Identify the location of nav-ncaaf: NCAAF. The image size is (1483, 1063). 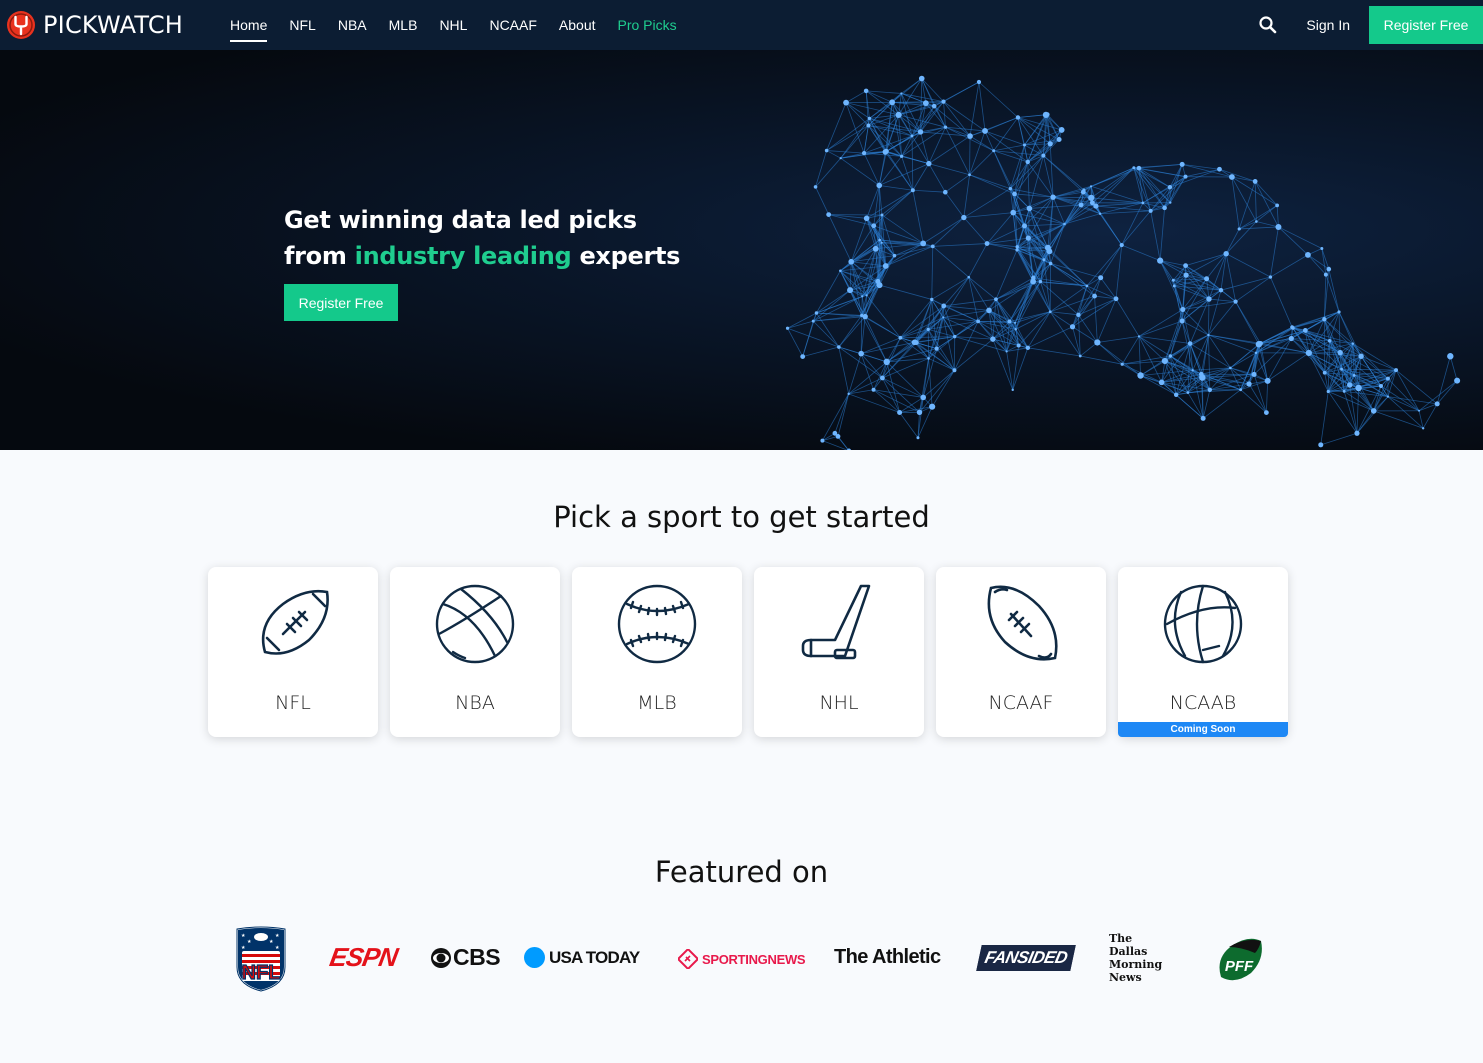
(512, 25).